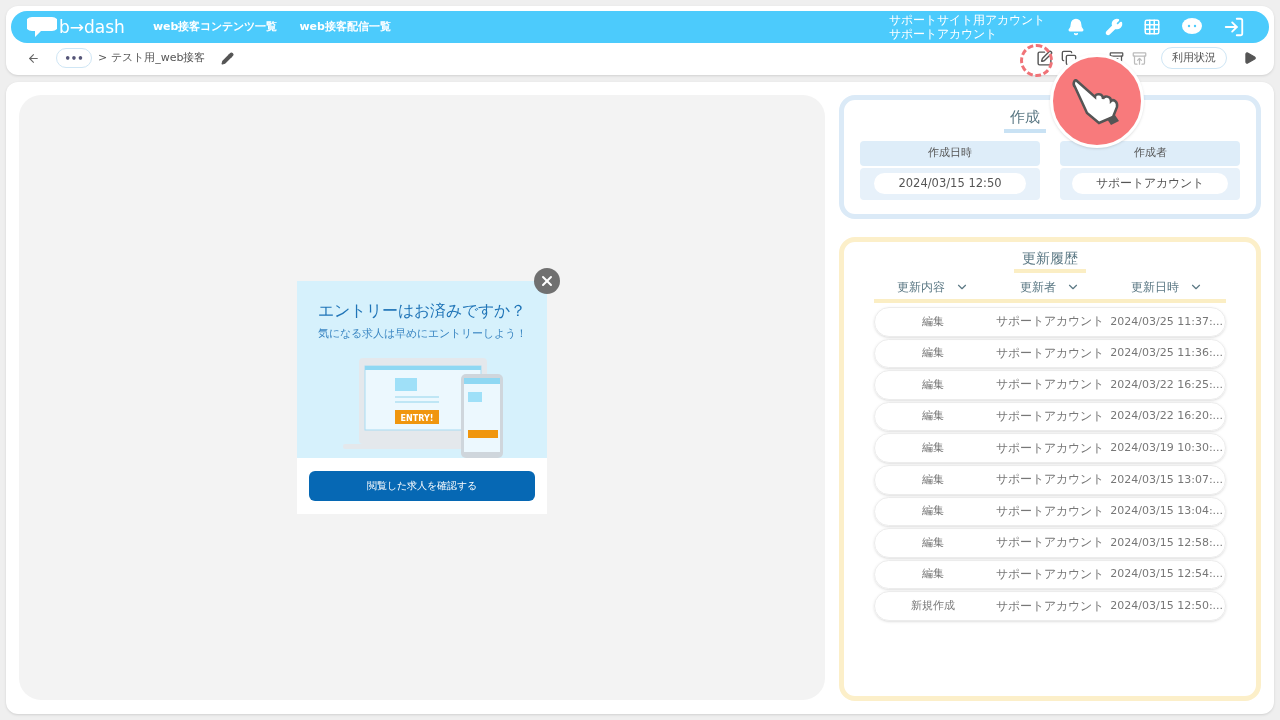 The height and width of the screenshot is (720, 1280). Describe the element at coordinates (950, 153) in the screenshot. I see `column-header: 作成日時` at that location.